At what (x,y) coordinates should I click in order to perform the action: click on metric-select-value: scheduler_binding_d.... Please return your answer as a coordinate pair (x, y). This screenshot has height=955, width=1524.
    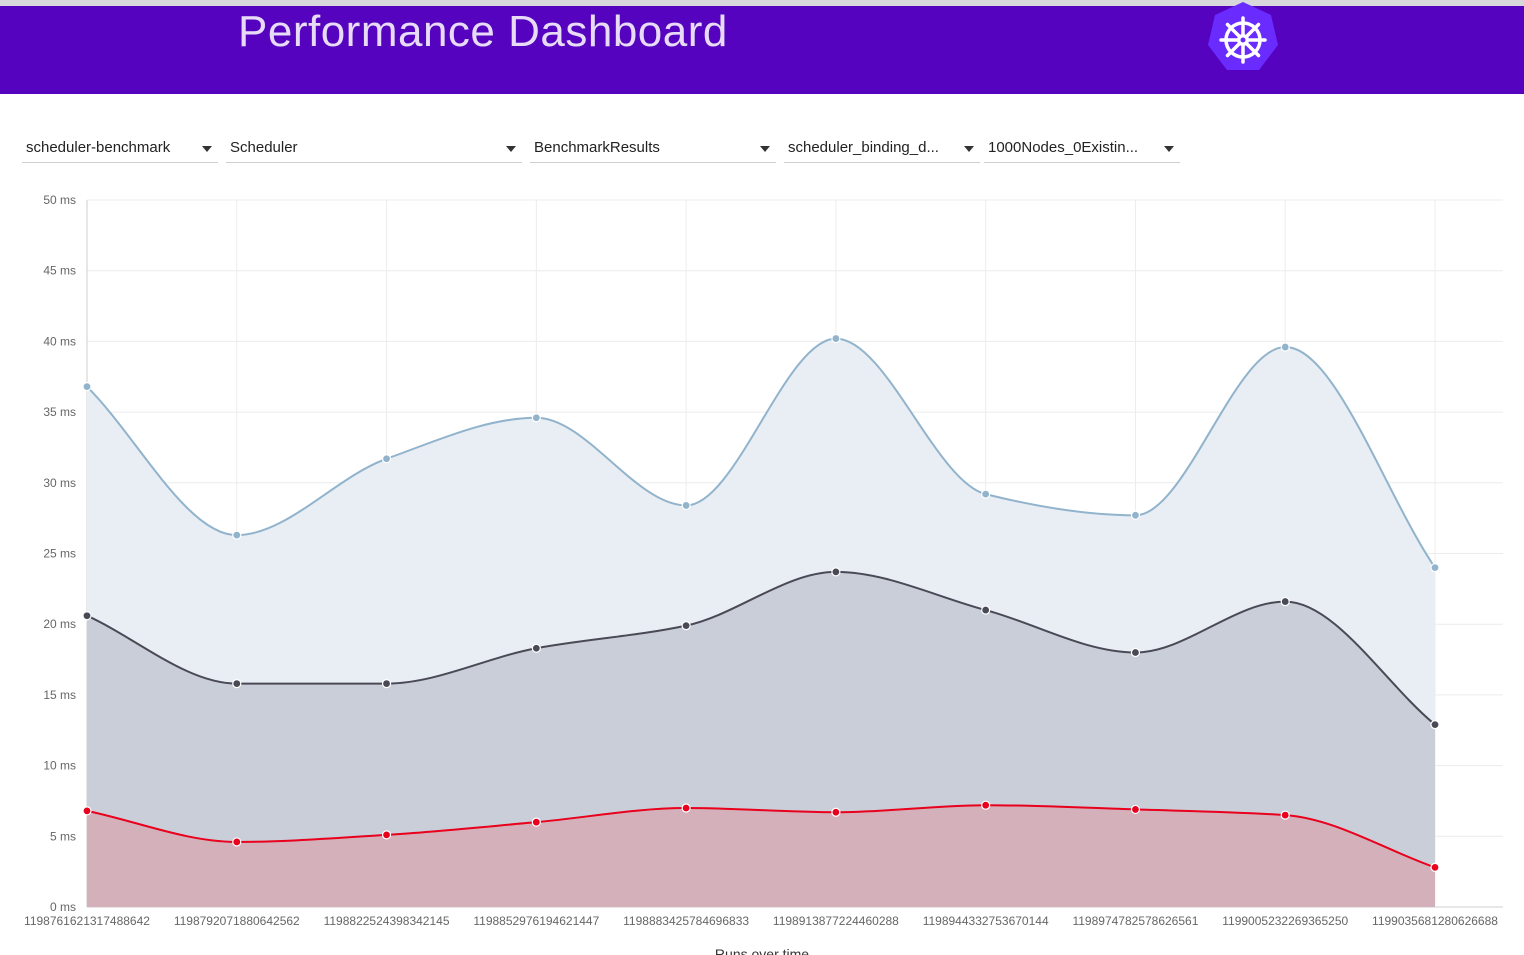
    Looking at the image, I should click on (863, 147).